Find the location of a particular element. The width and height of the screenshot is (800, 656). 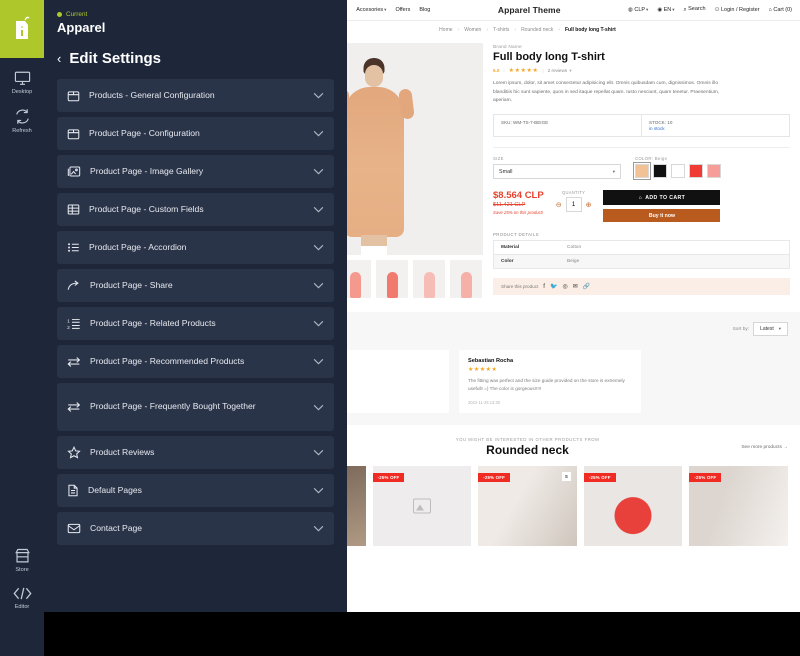

current-label: Current is located at coordinates (77, 14).